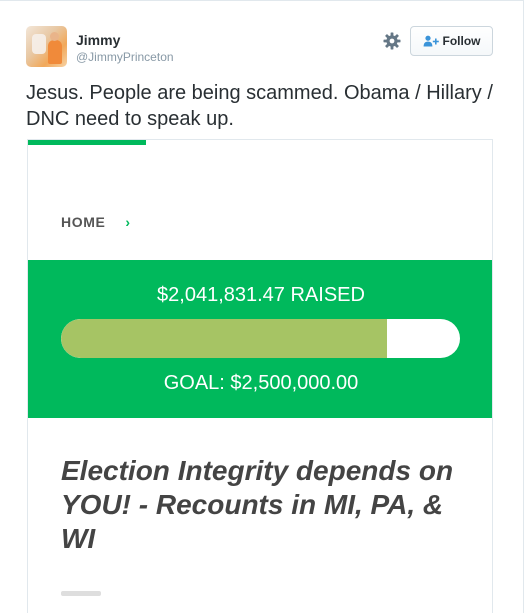 This screenshot has width=524, height=613. I want to click on chevron-right-icon: ›, so click(128, 222).